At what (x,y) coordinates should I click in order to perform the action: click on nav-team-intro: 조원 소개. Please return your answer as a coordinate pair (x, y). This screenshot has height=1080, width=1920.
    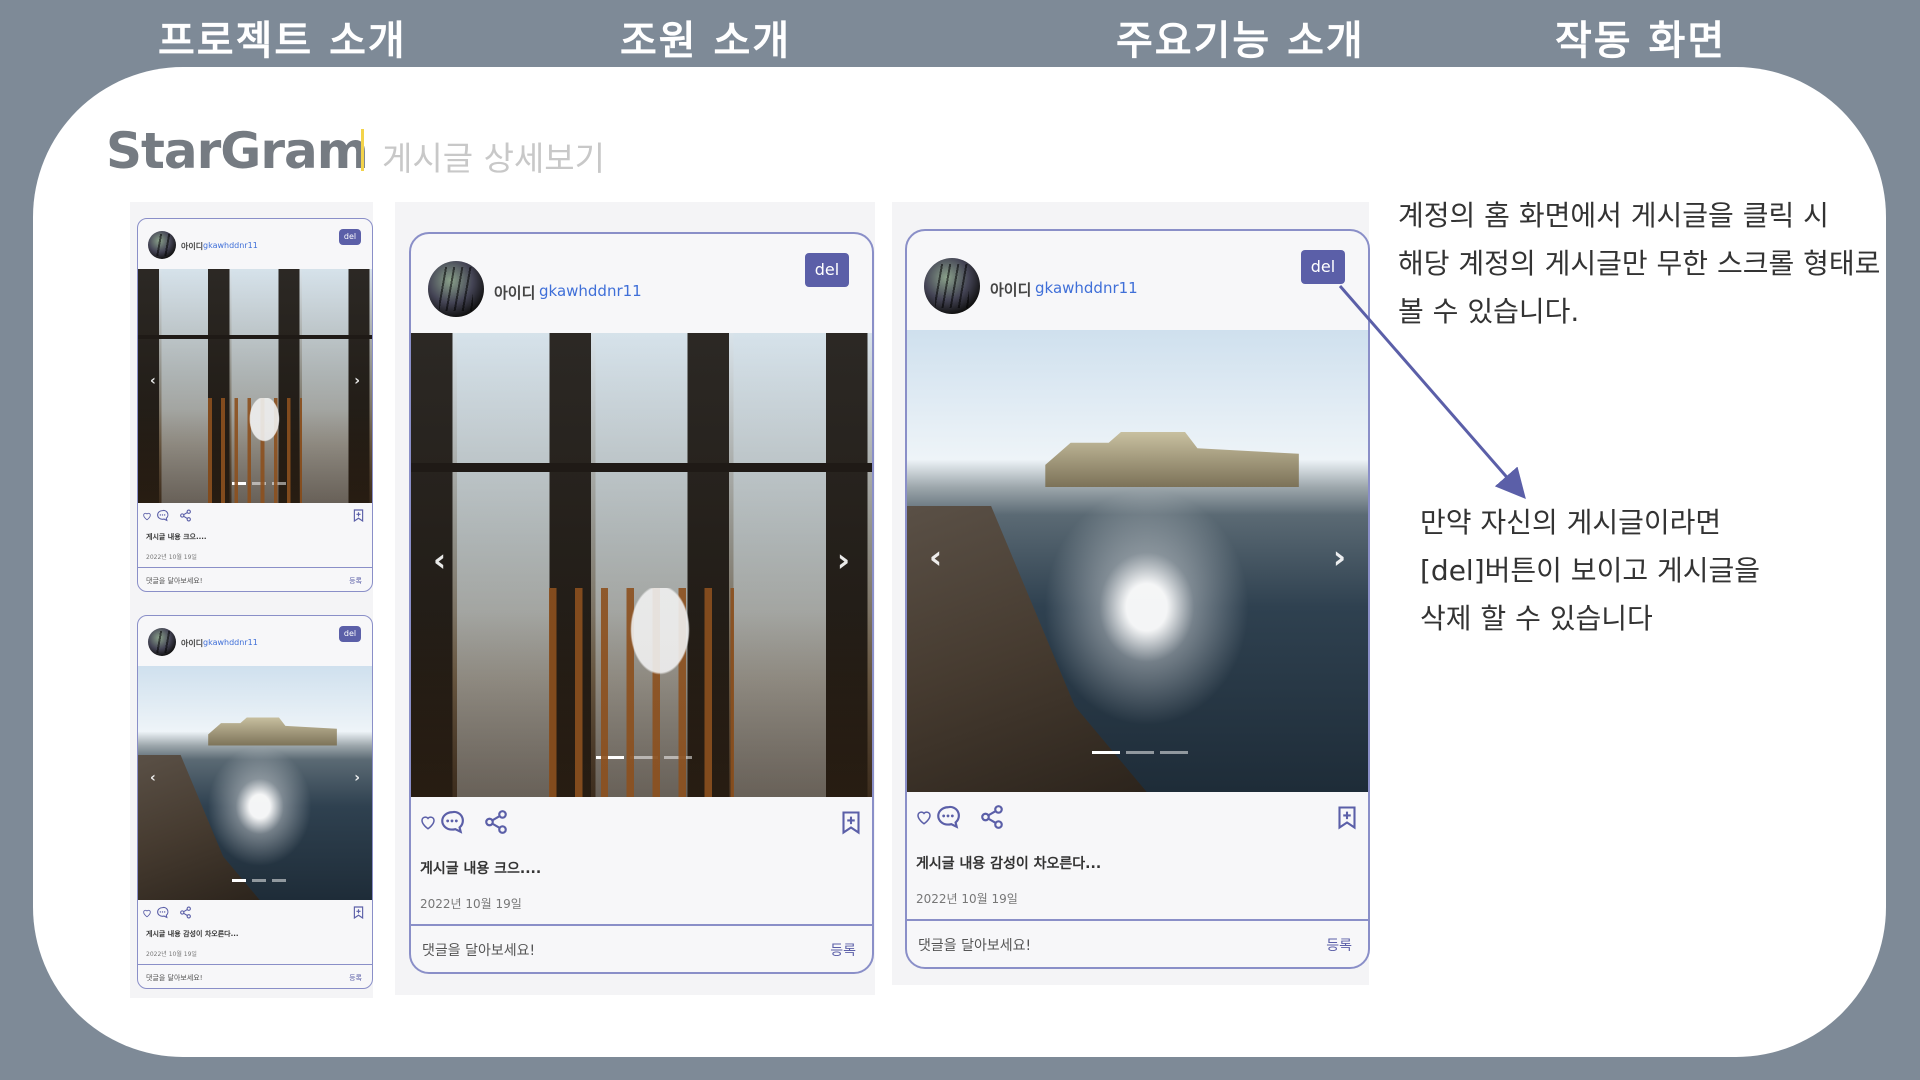
    Looking at the image, I should click on (705, 37).